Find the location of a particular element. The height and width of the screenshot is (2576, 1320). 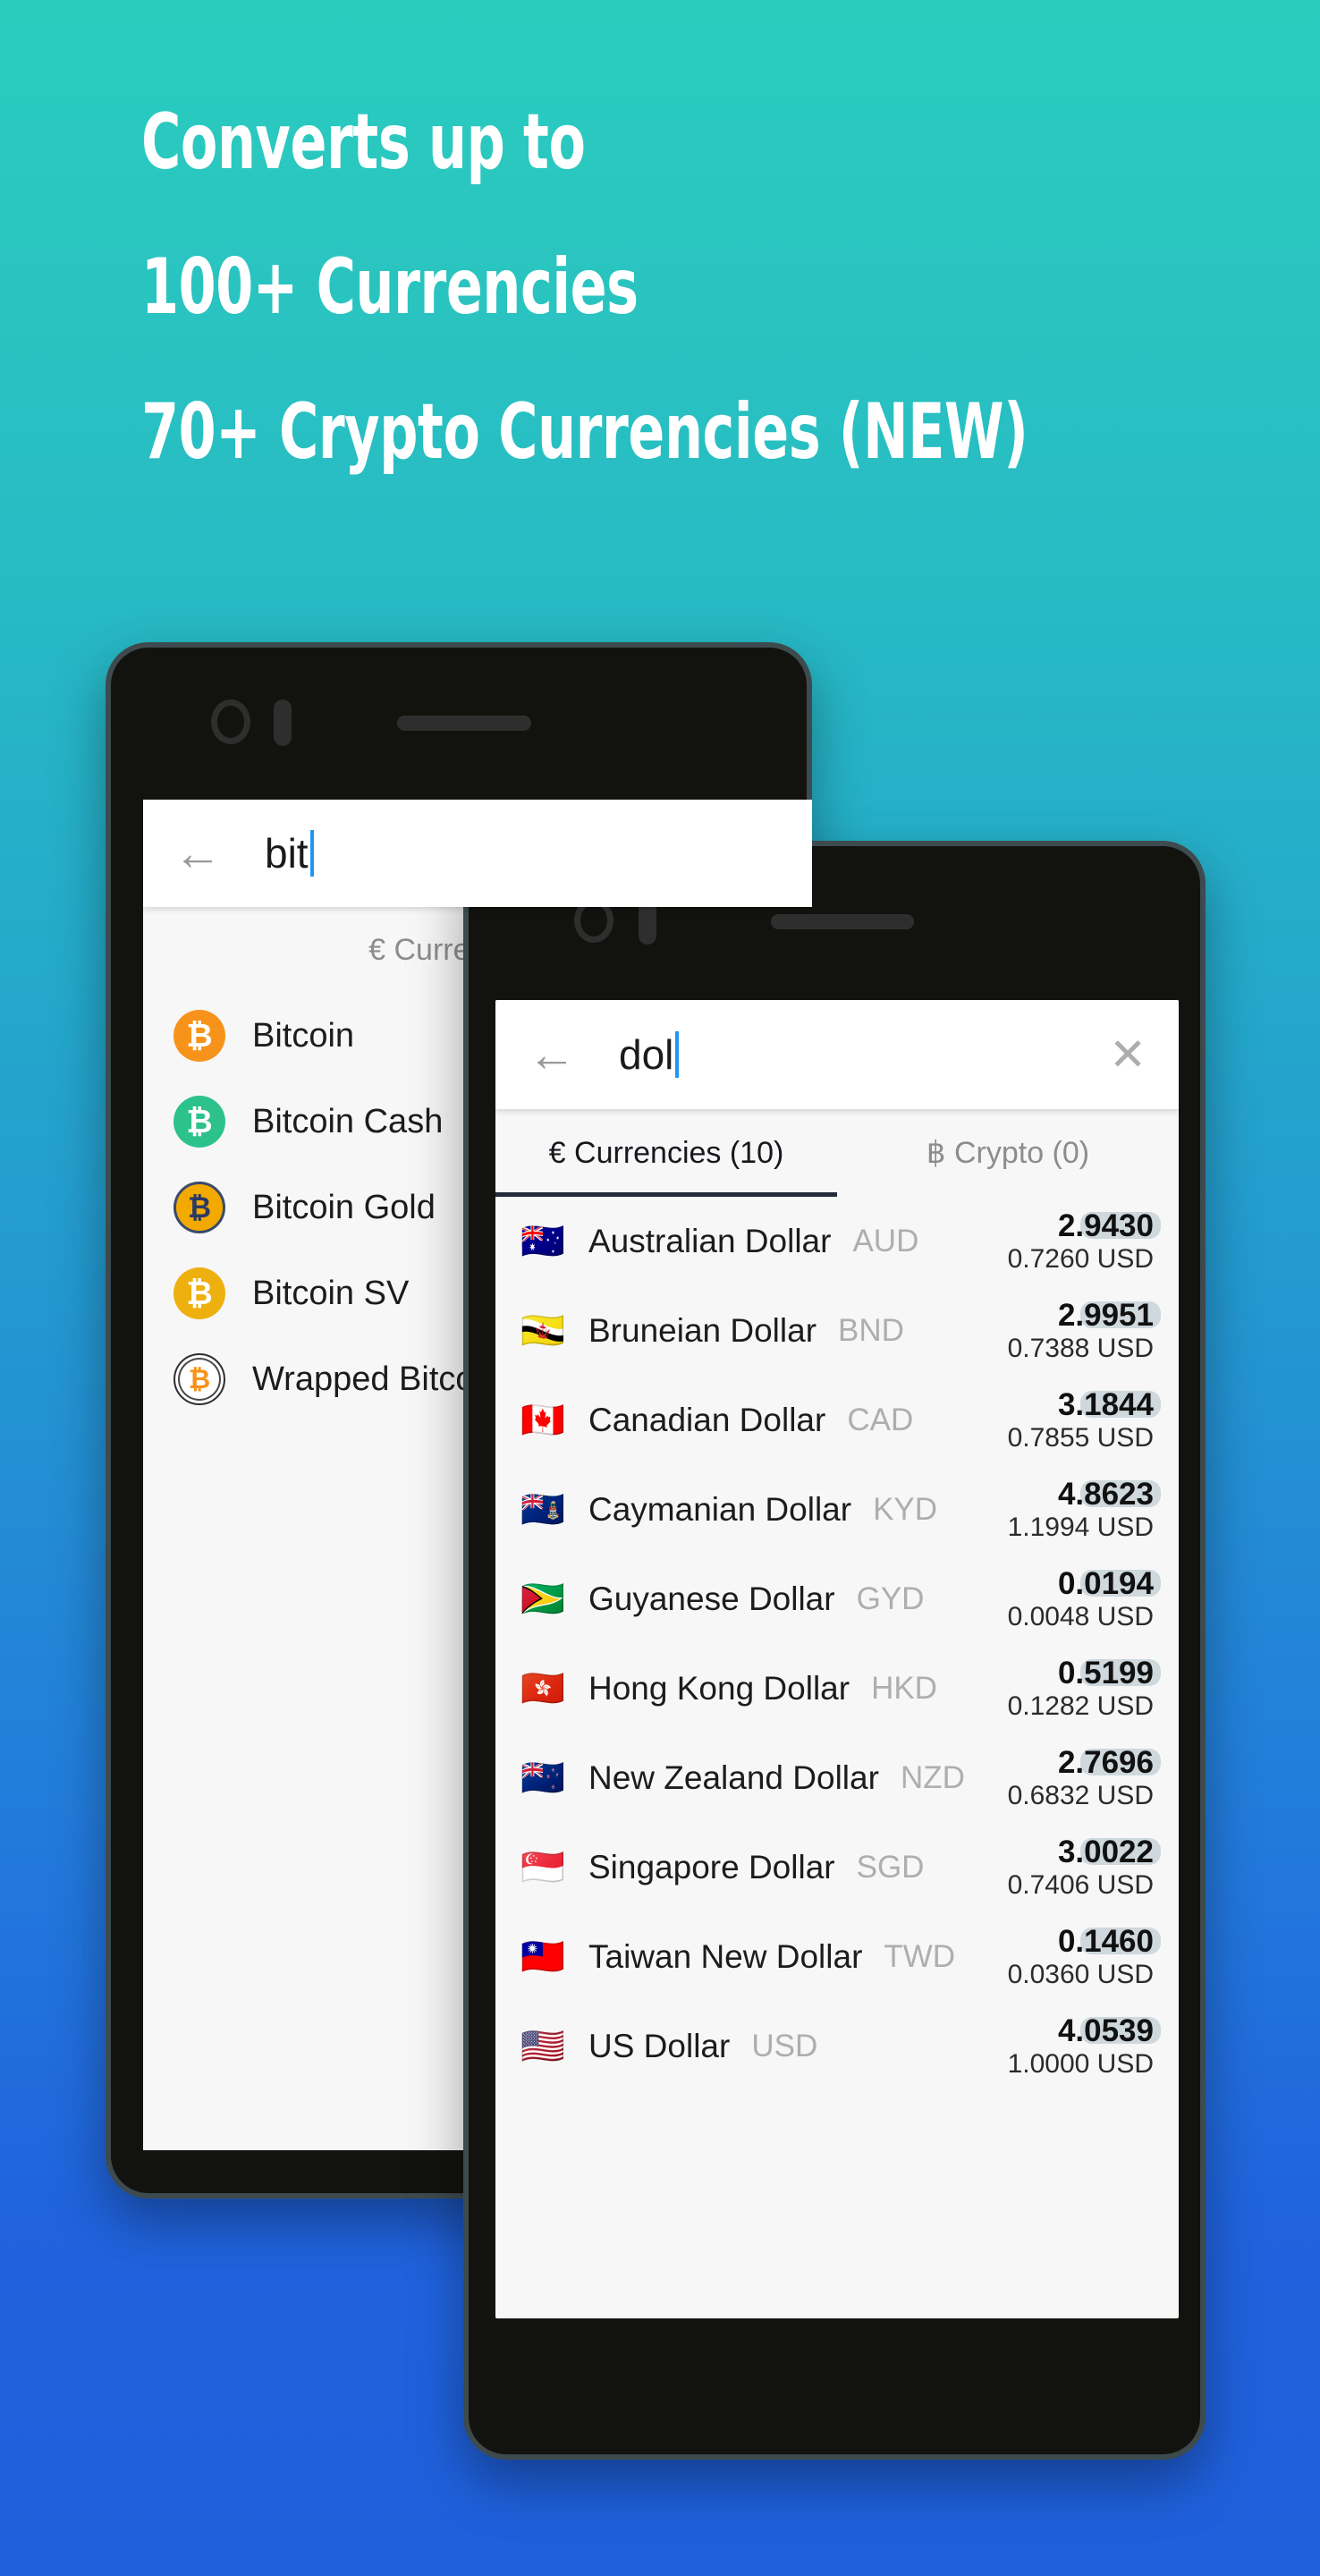

currency-code: GYD is located at coordinates (890, 1598).